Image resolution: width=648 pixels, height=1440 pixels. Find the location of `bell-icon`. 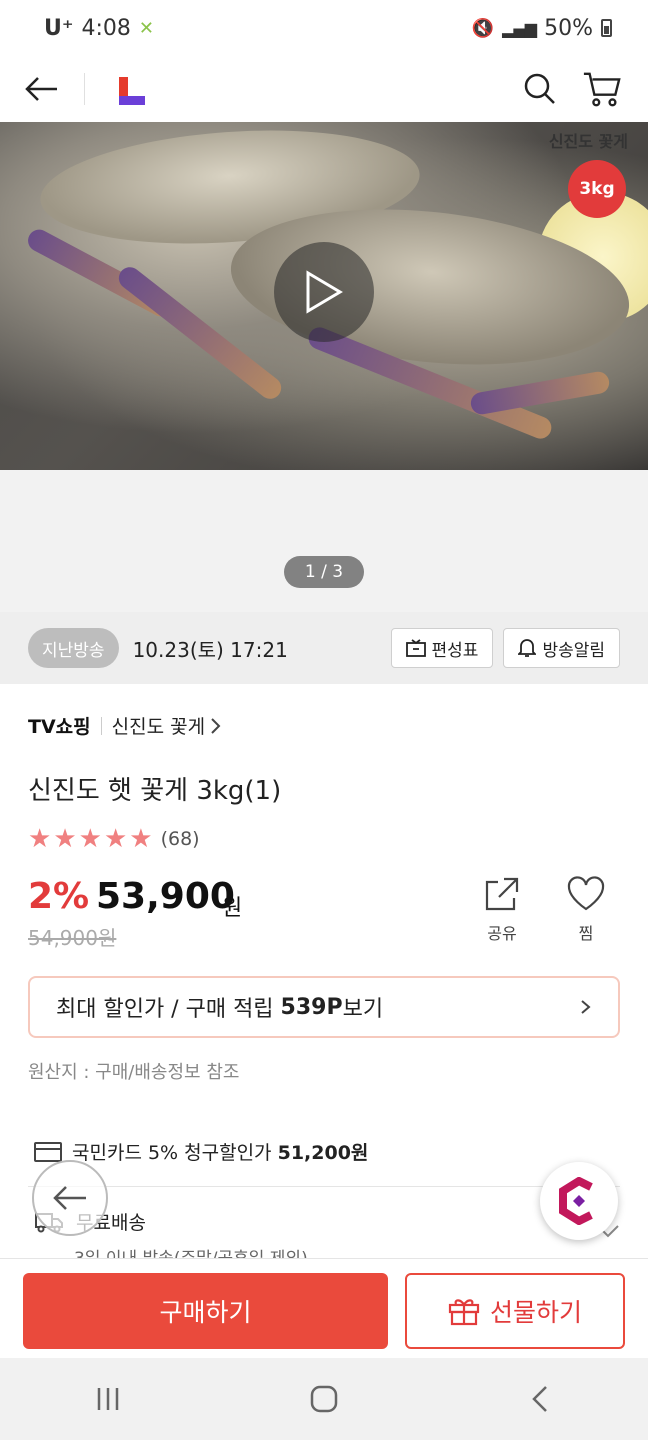

bell-icon is located at coordinates (527, 648).